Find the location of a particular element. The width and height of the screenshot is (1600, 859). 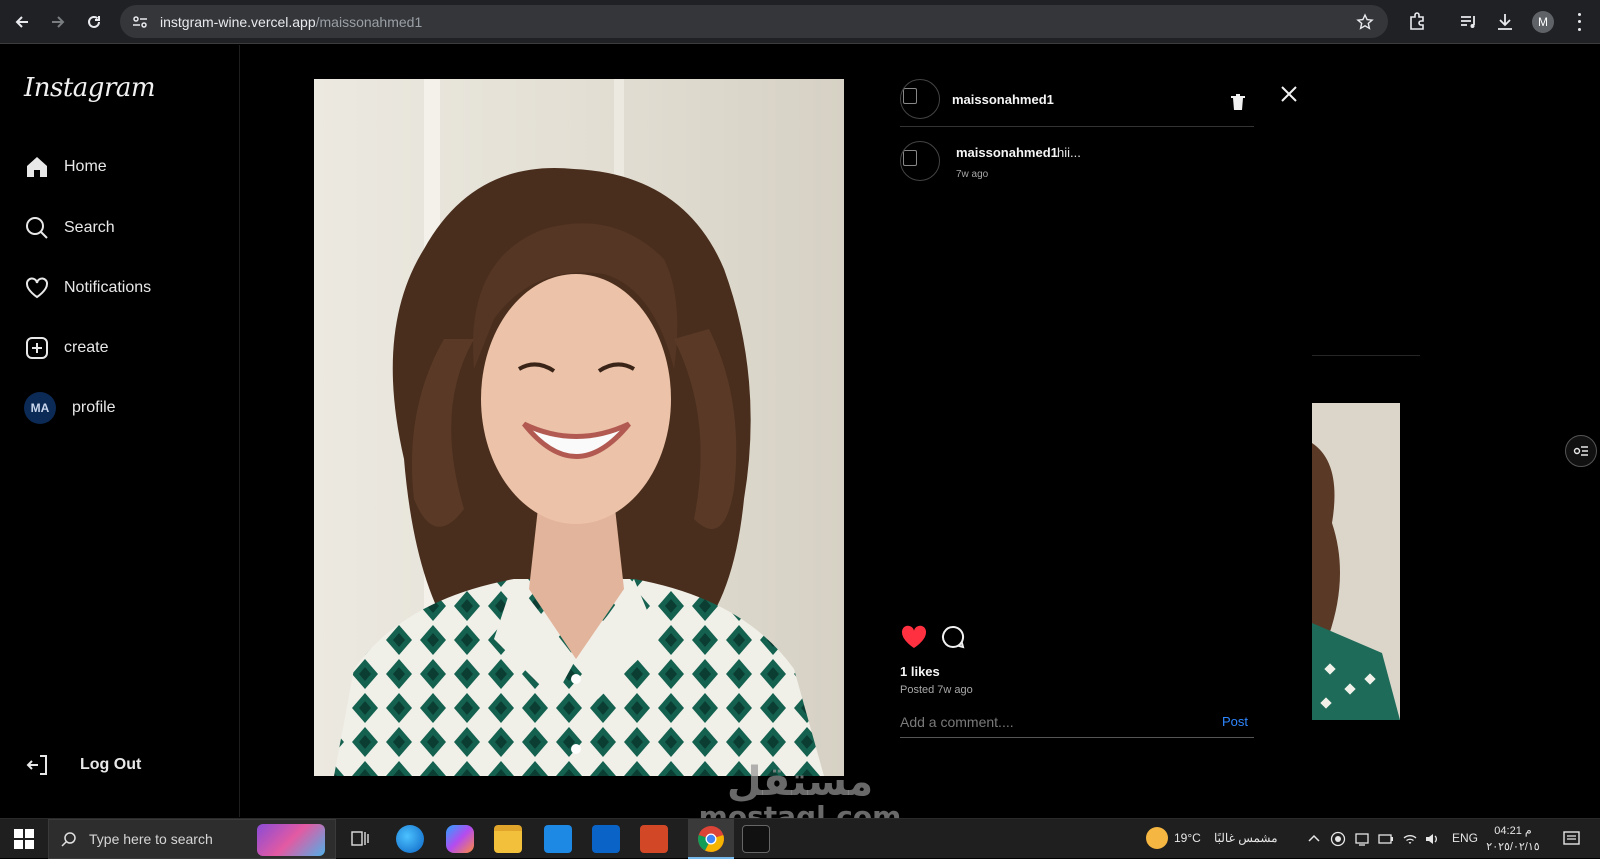

sidebar-item-notifications: Notifications is located at coordinates (87, 288).